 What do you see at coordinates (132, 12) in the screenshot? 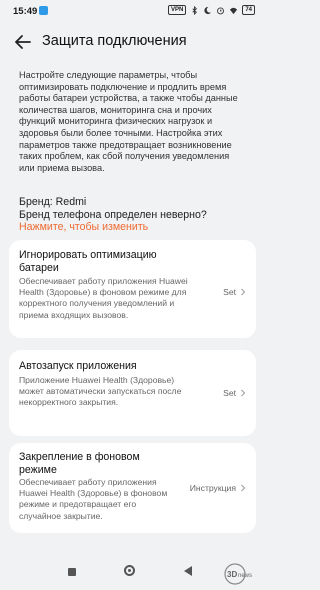
I see `status-bar: 15:49 VPN 74` at bounding box center [132, 12].